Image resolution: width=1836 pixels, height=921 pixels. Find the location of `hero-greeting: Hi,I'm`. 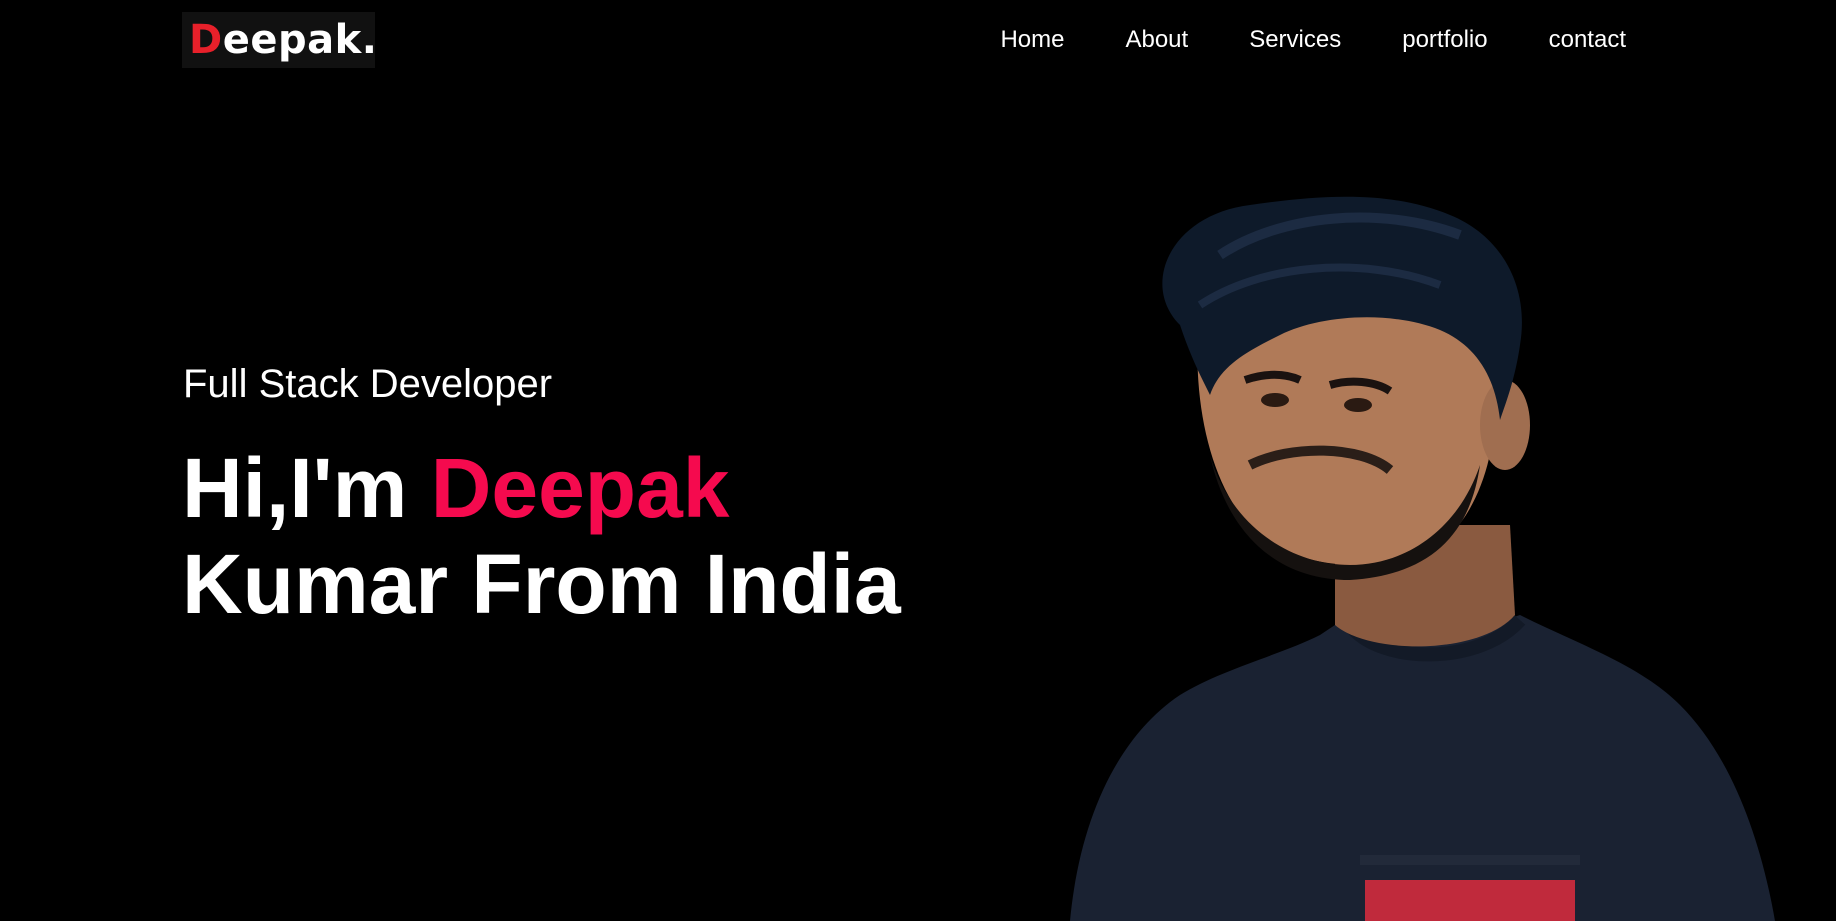

hero-greeting: Hi,I'm is located at coordinates (295, 488).